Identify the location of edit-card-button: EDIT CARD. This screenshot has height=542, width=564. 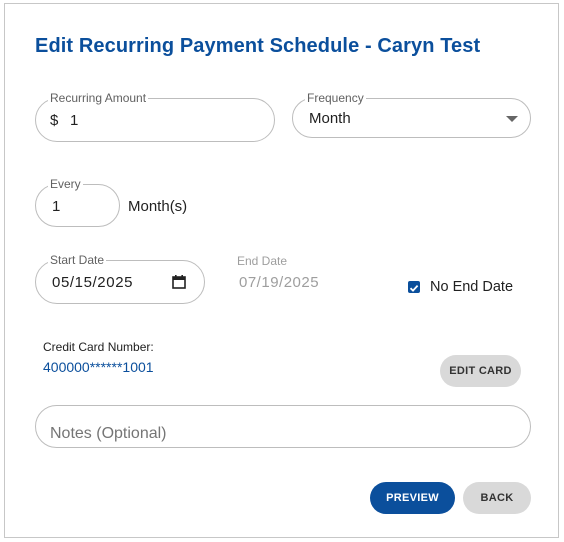
(480, 371).